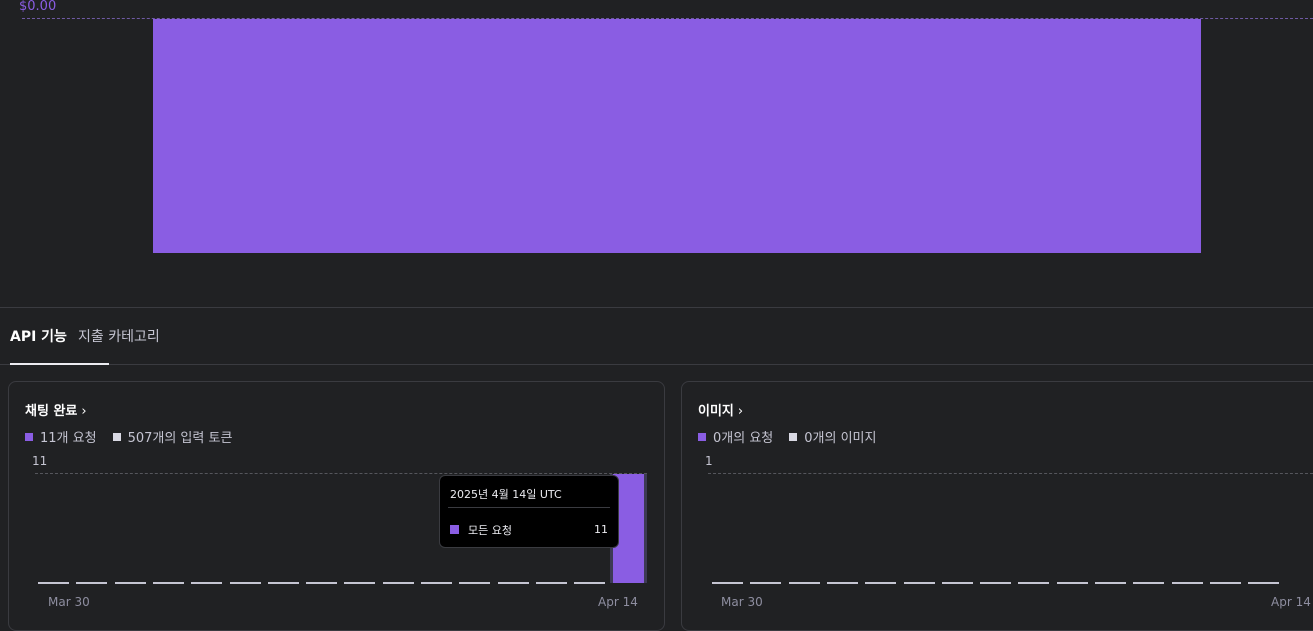 This screenshot has width=1313, height=631. I want to click on images-legend: 0개의 요청 0개의 이미지, so click(795, 436).